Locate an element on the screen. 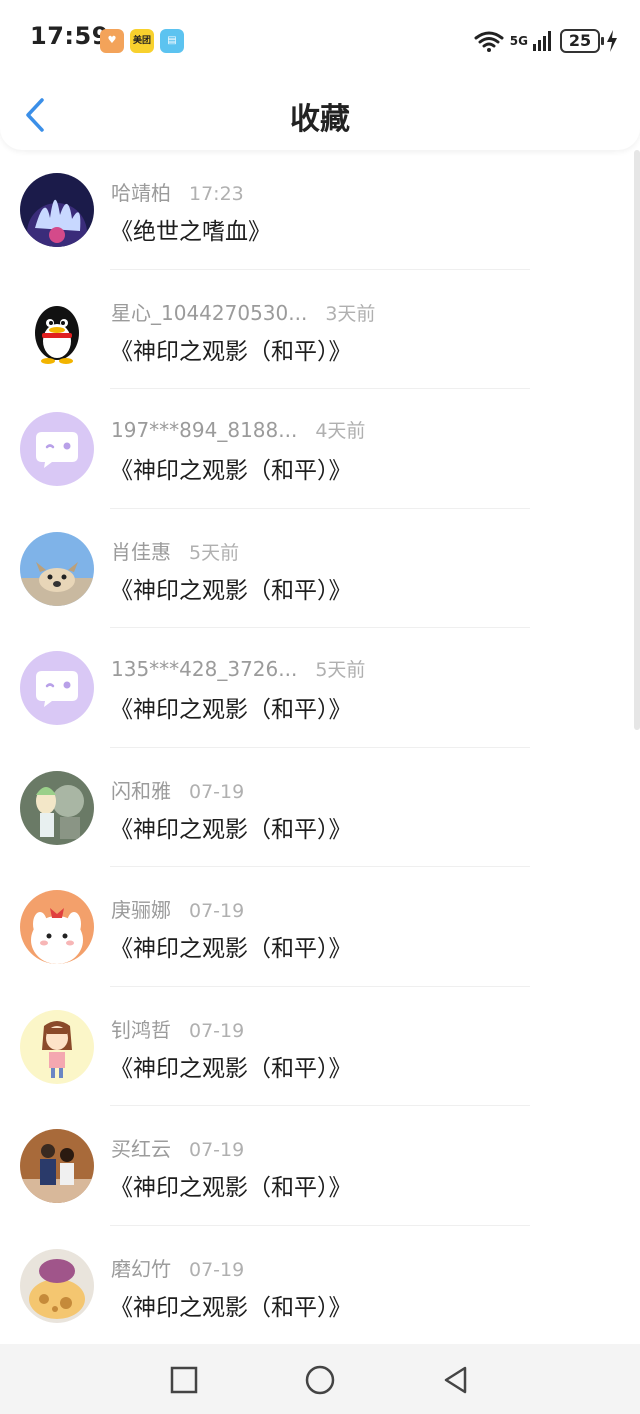  author-name: 肖佳惠 is located at coordinates (141, 551).